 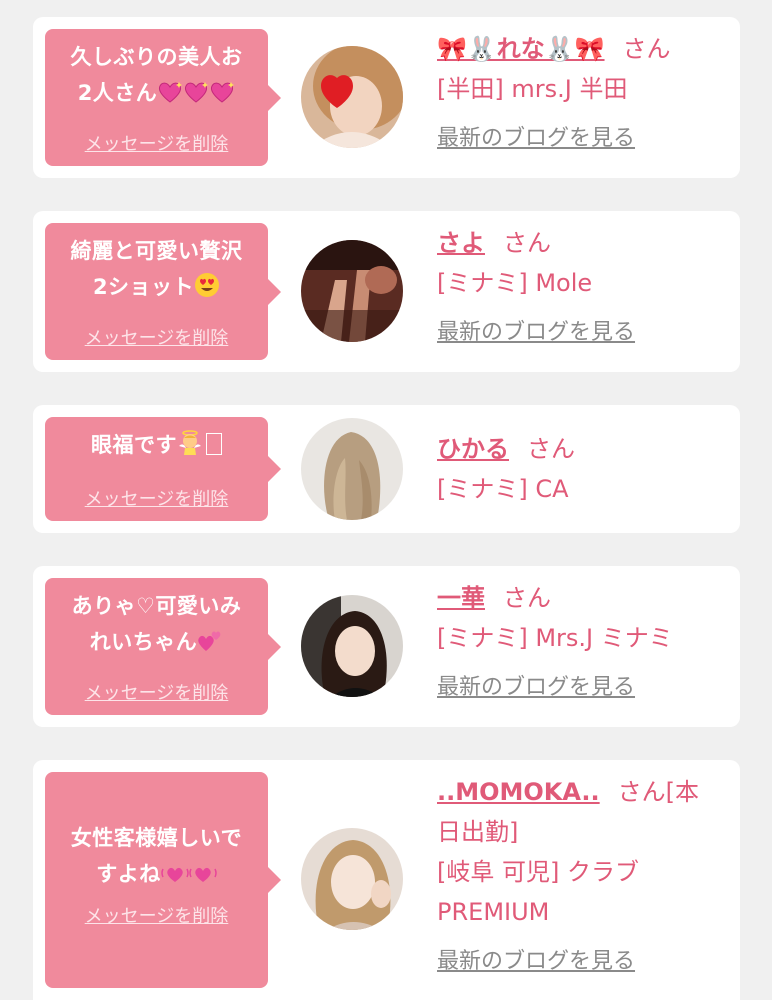 What do you see at coordinates (461, 598) in the screenshot?
I see `profile-name-link: 一華` at bounding box center [461, 598].